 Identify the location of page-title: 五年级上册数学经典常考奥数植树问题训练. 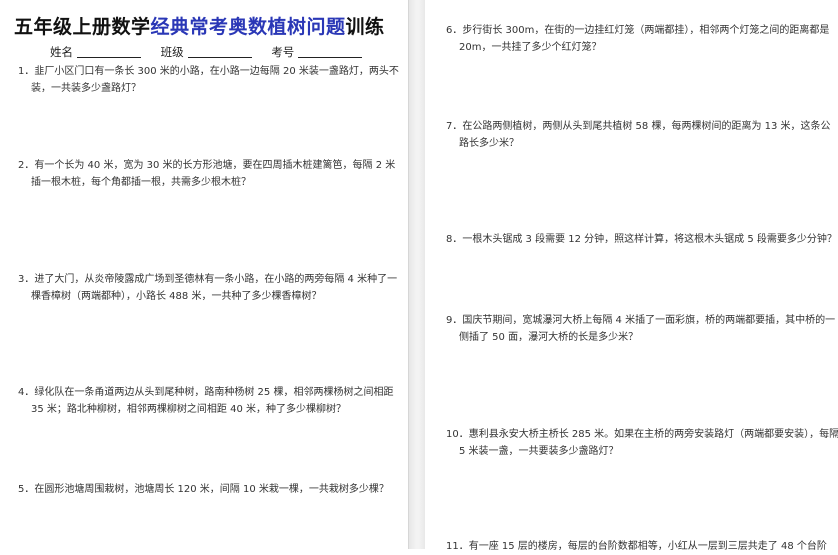
(199, 25).